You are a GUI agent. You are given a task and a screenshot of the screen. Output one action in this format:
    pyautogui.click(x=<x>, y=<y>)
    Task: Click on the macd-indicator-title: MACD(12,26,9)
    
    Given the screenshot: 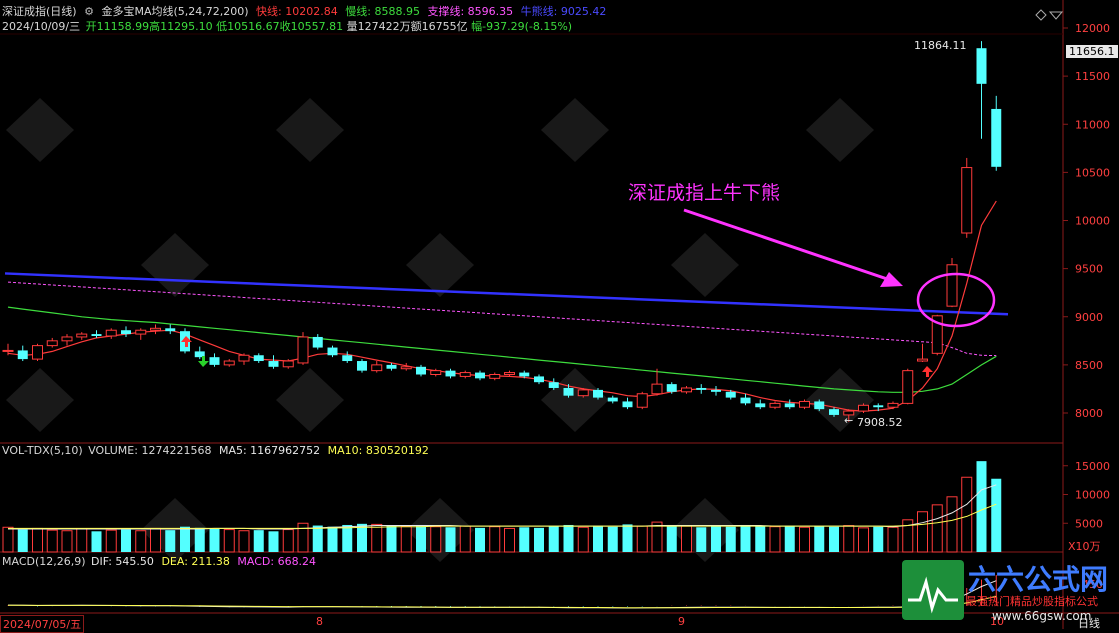 What is the action you would take?
    pyautogui.click(x=44, y=561)
    